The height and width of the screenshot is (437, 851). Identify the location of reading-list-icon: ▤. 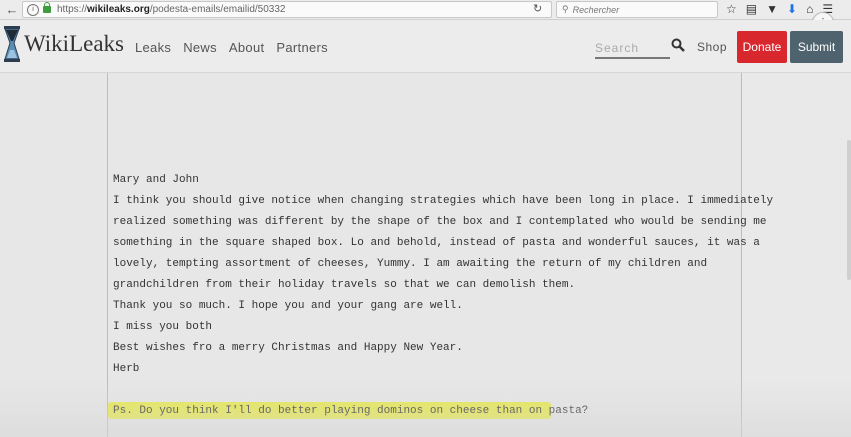
(751, 9).